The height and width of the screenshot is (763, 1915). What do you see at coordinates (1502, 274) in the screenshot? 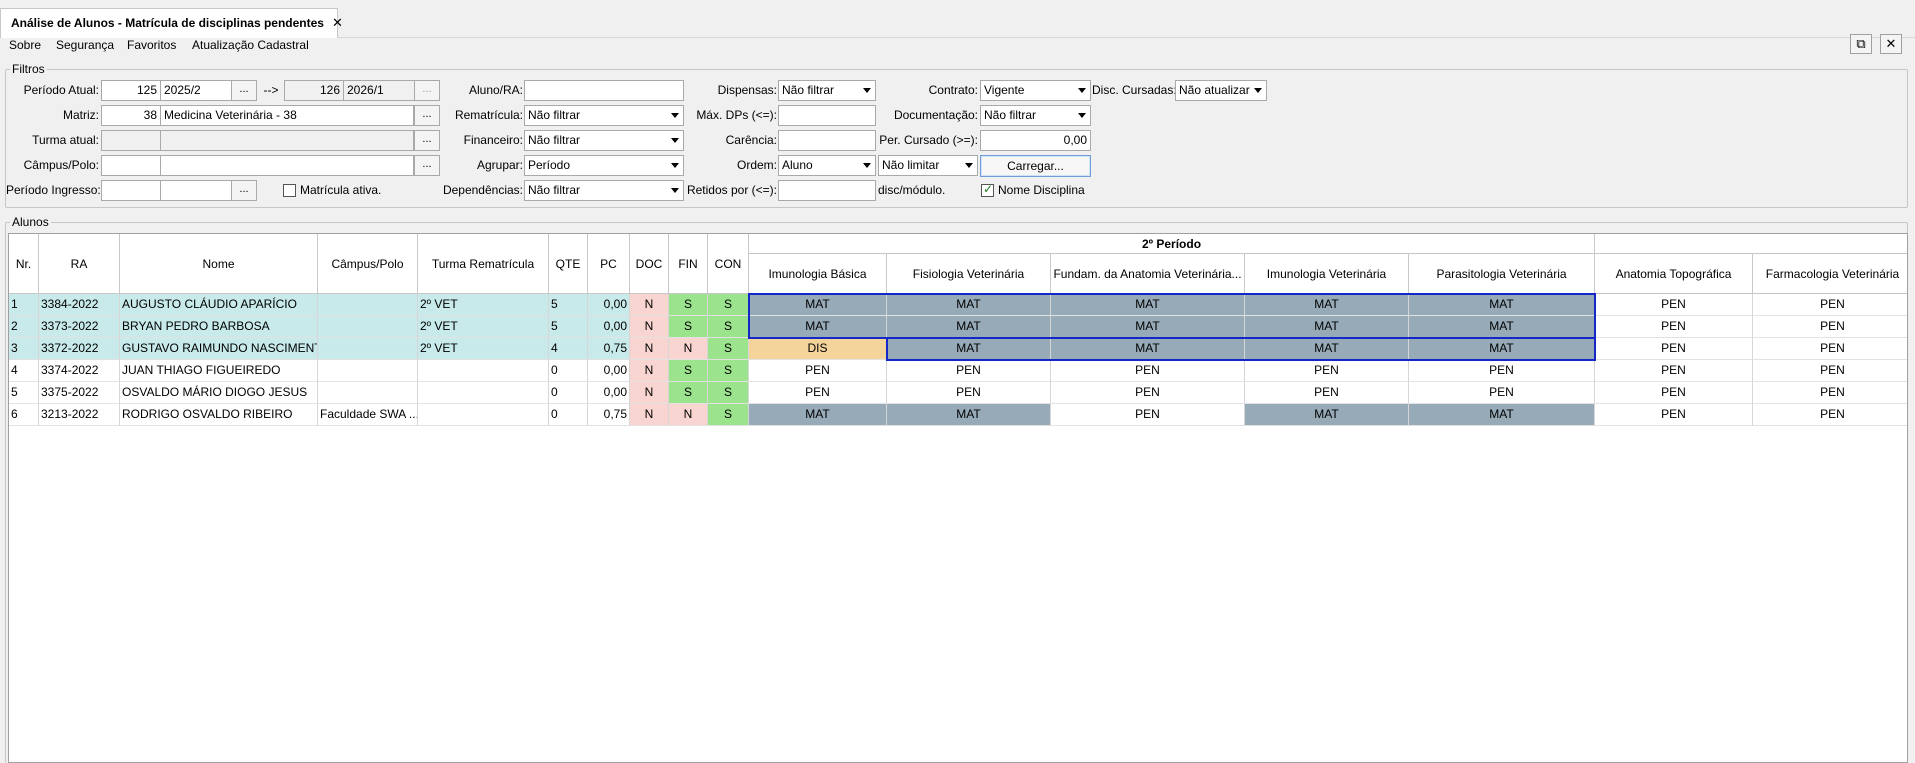
I see `discipline-header: Parasitologia Veterinária` at bounding box center [1502, 274].